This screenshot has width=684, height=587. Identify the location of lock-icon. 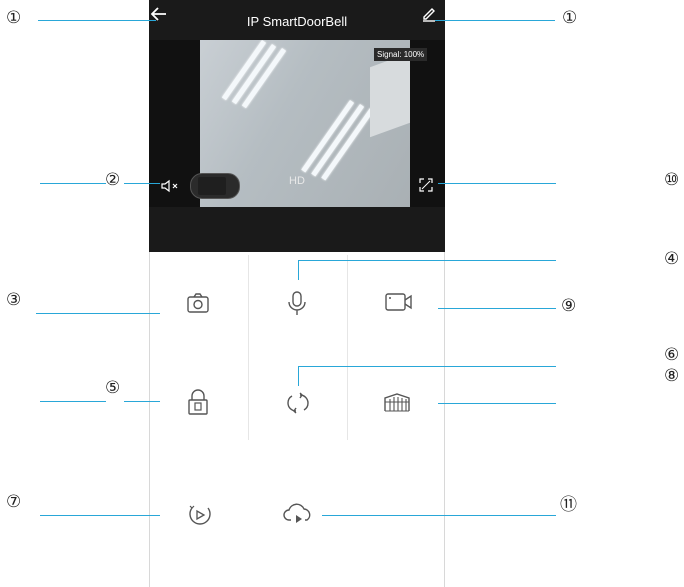
(200, 401).